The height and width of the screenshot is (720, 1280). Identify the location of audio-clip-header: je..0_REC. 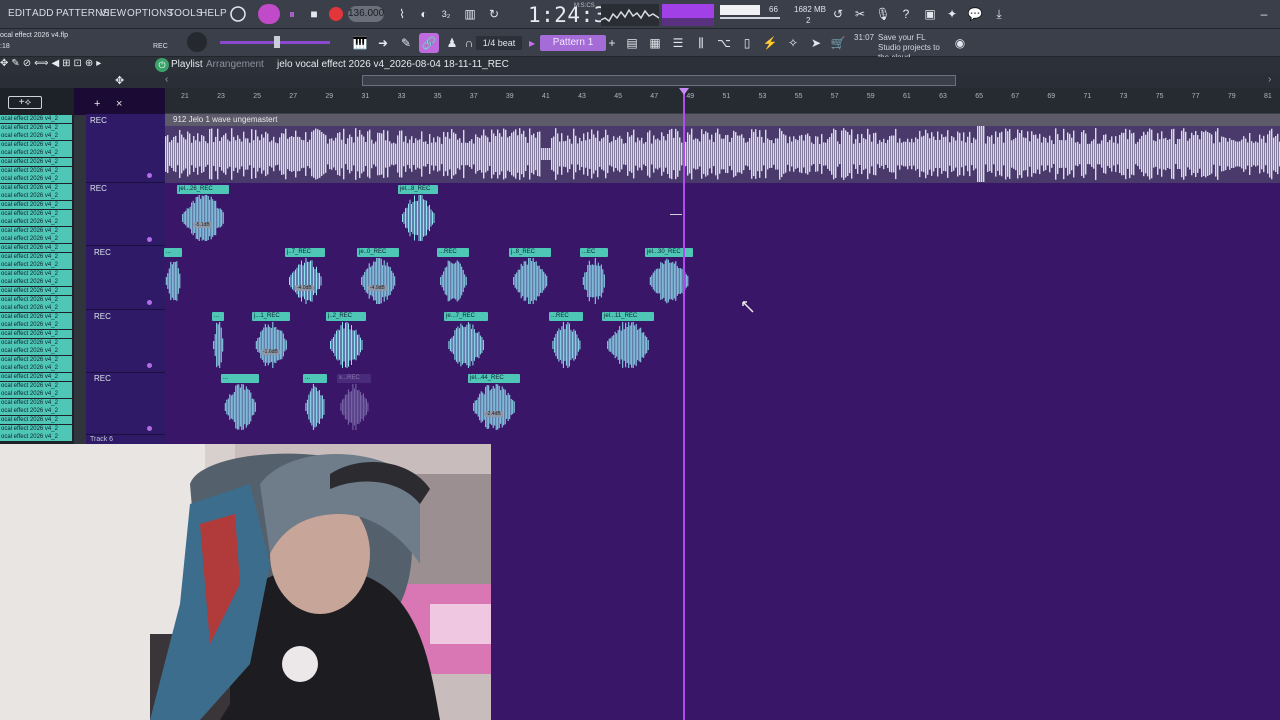
(378, 252).